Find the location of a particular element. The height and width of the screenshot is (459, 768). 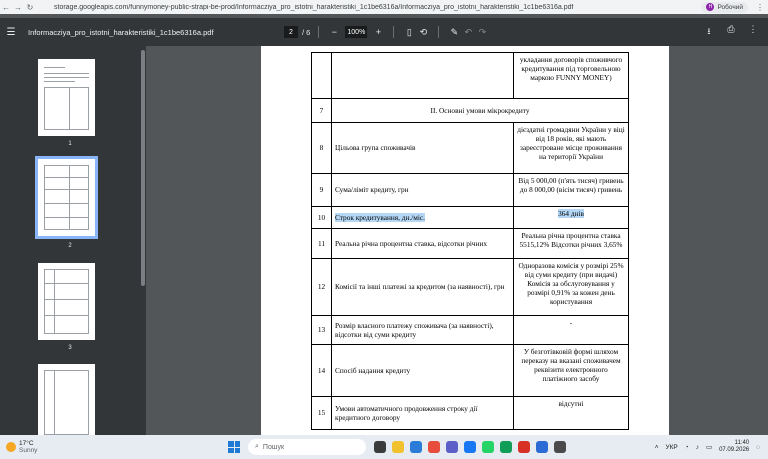

row-number: 12 is located at coordinates (321, 287).